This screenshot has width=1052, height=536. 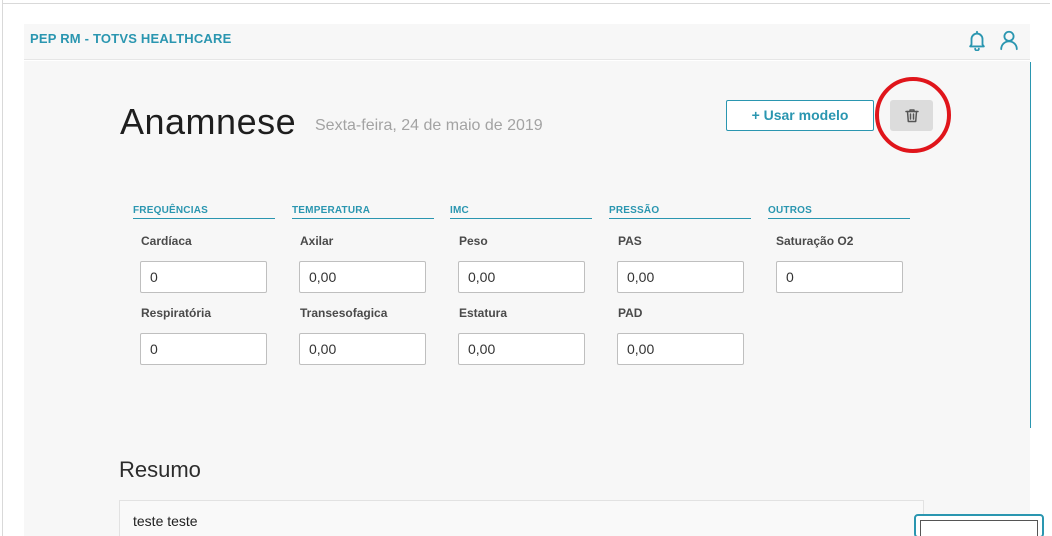 I want to click on field-label-cardiaca: Cardíaca, so click(x=166, y=241).